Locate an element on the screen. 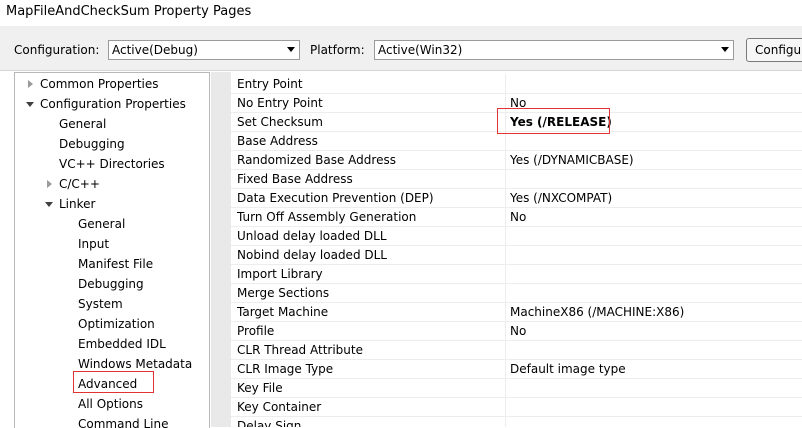  platform-value: Active(Win32) is located at coordinates (420, 50).